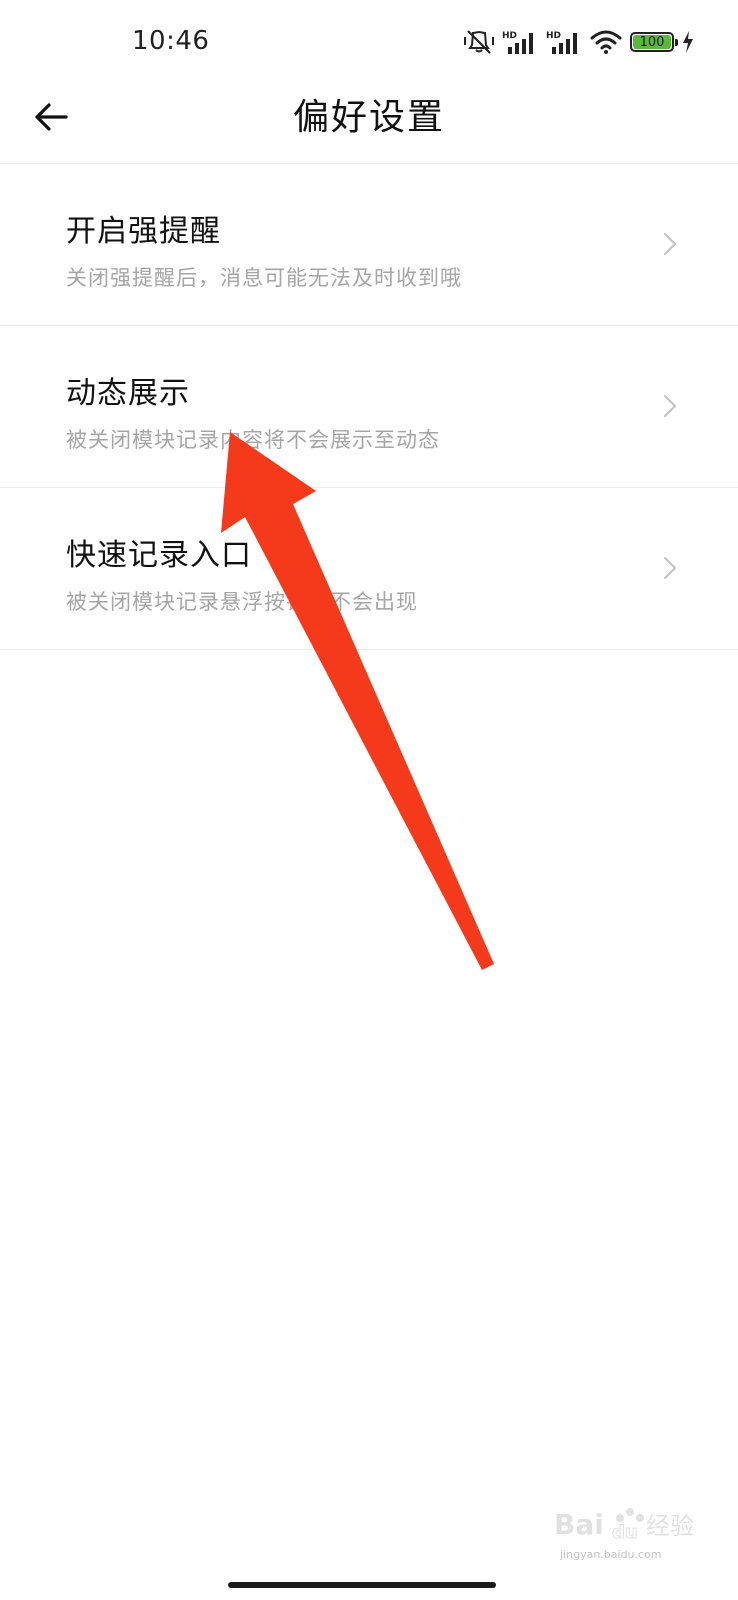 This screenshot has width=738, height=1600. Describe the element at coordinates (688, 42) in the screenshot. I see `charging-icon` at that location.